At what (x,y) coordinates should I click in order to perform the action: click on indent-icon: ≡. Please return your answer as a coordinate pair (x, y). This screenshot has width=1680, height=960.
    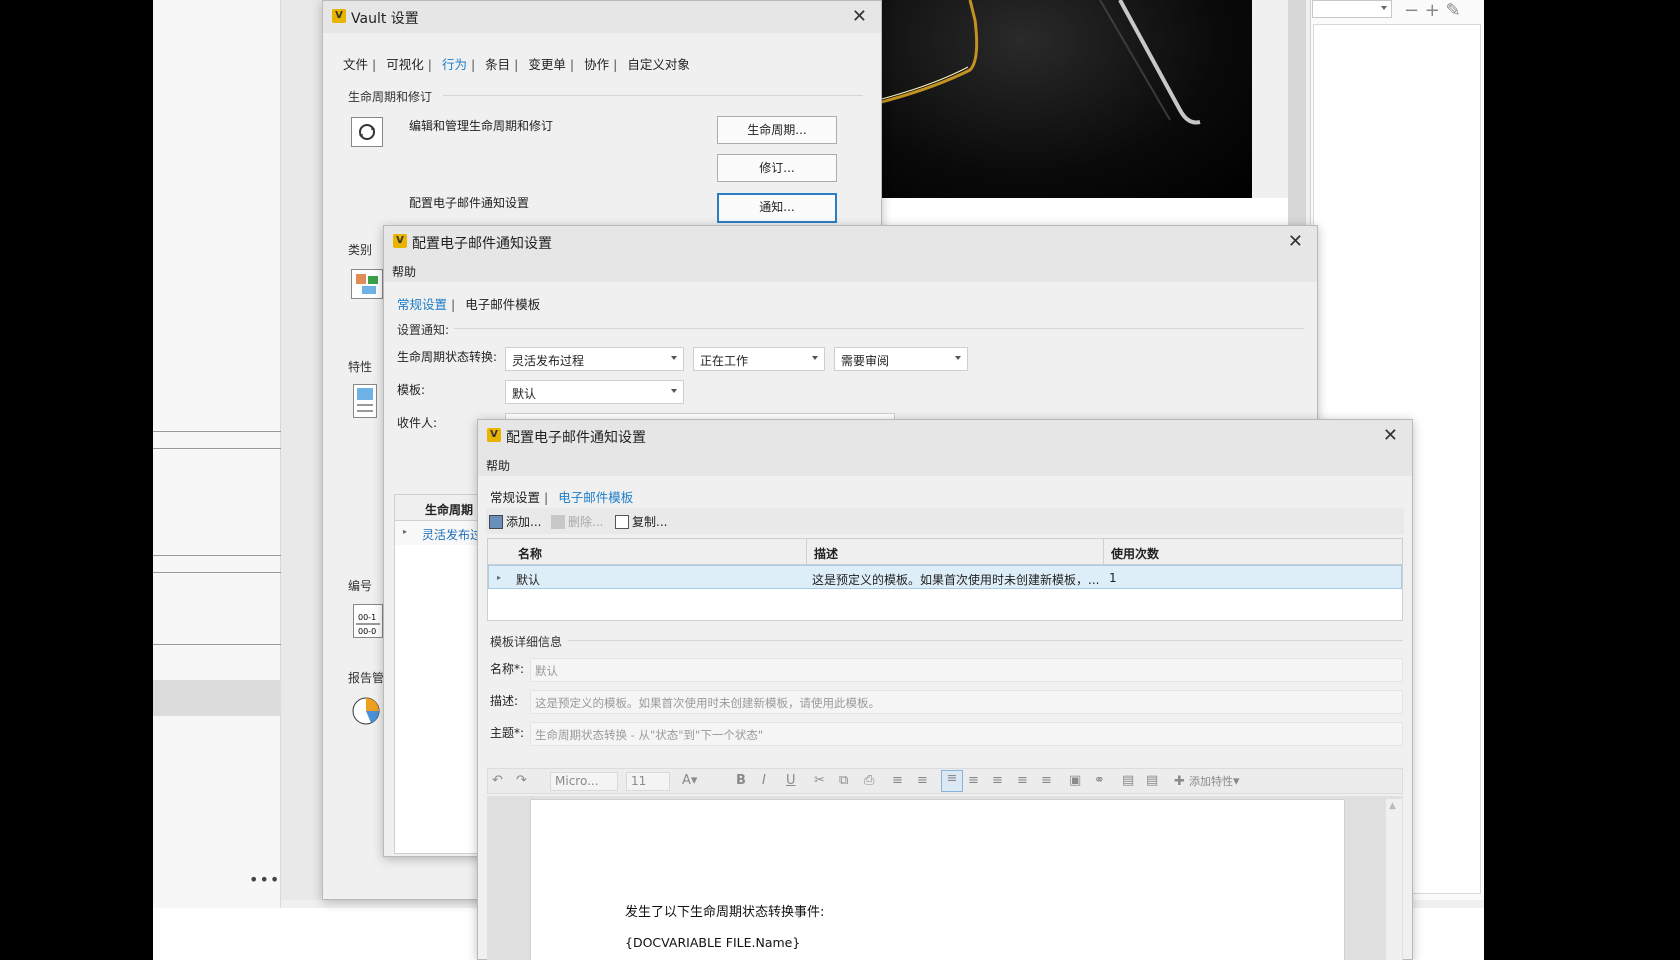
    Looking at the image, I should click on (1046, 780).